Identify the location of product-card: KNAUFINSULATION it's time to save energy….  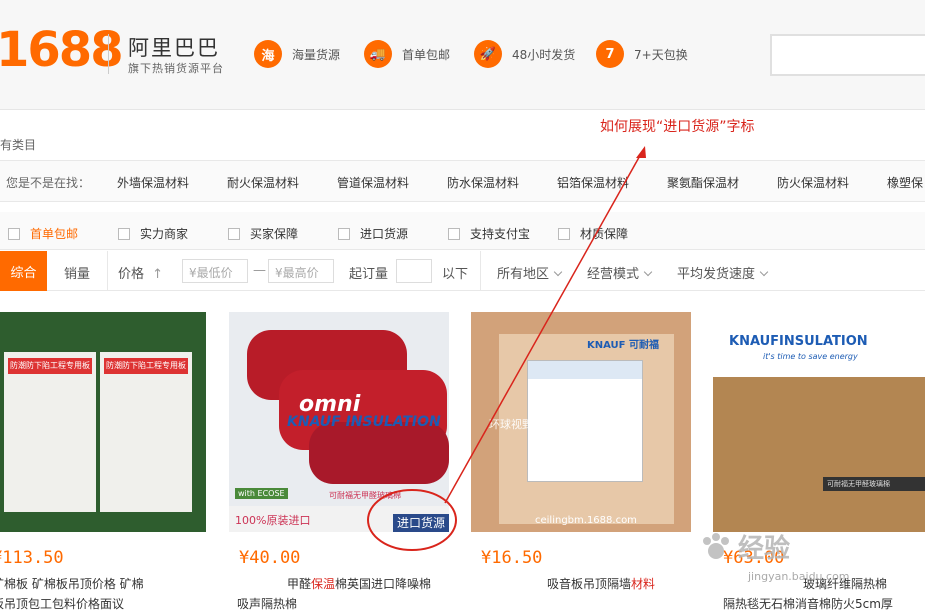
(819, 461).